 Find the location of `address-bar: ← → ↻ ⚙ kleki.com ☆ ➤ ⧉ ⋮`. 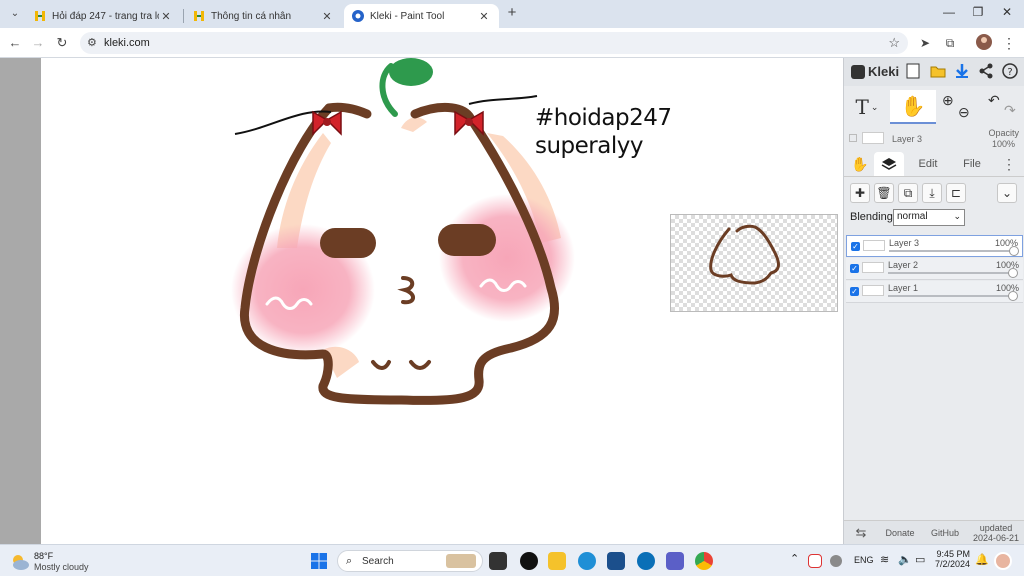

address-bar: ← → ↻ ⚙ kleki.com ☆ ➤ ⧉ ⋮ is located at coordinates (512, 43).